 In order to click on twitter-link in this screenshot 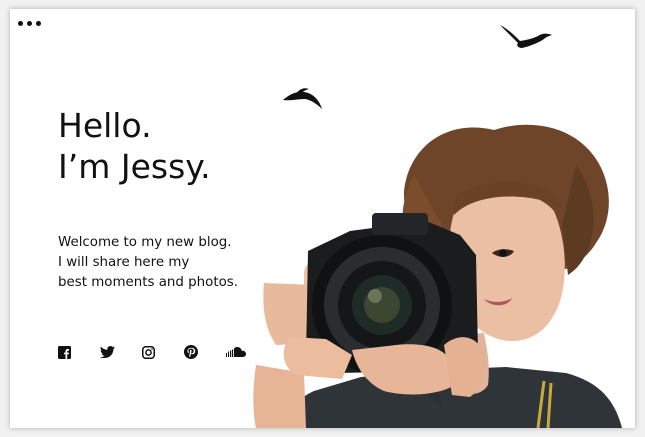, I will do `click(121, 352)`.